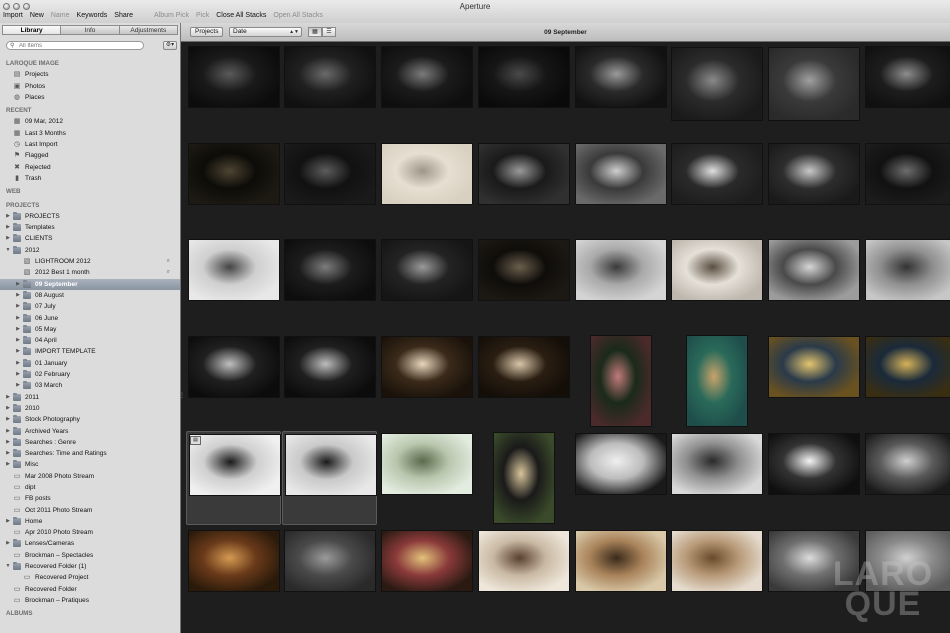  Describe the element at coordinates (8, 250) in the screenshot. I see `disclosure-open-icon: ▼` at that location.